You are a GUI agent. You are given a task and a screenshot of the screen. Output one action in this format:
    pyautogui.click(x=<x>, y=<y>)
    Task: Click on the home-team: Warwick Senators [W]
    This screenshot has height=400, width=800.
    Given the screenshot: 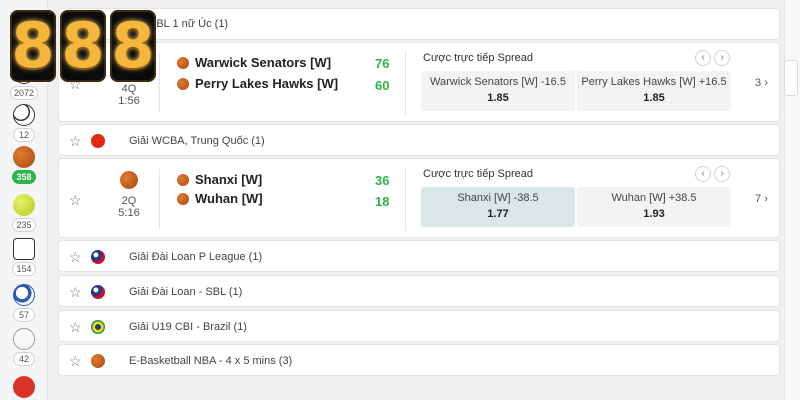 What is the action you would take?
    pyautogui.click(x=254, y=62)
    